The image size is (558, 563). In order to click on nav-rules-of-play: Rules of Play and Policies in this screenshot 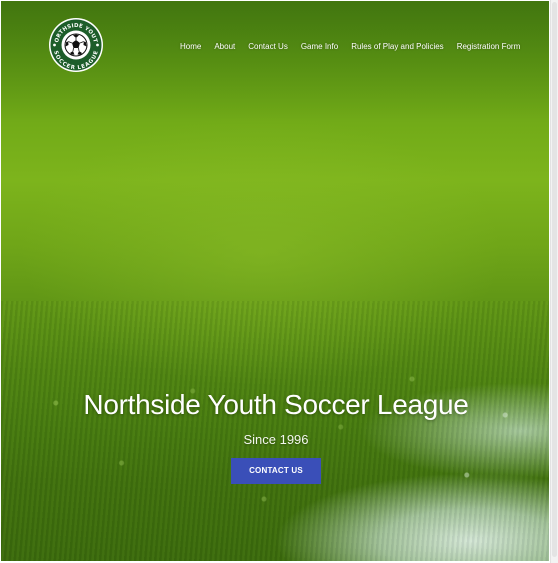, I will do `click(397, 47)`.